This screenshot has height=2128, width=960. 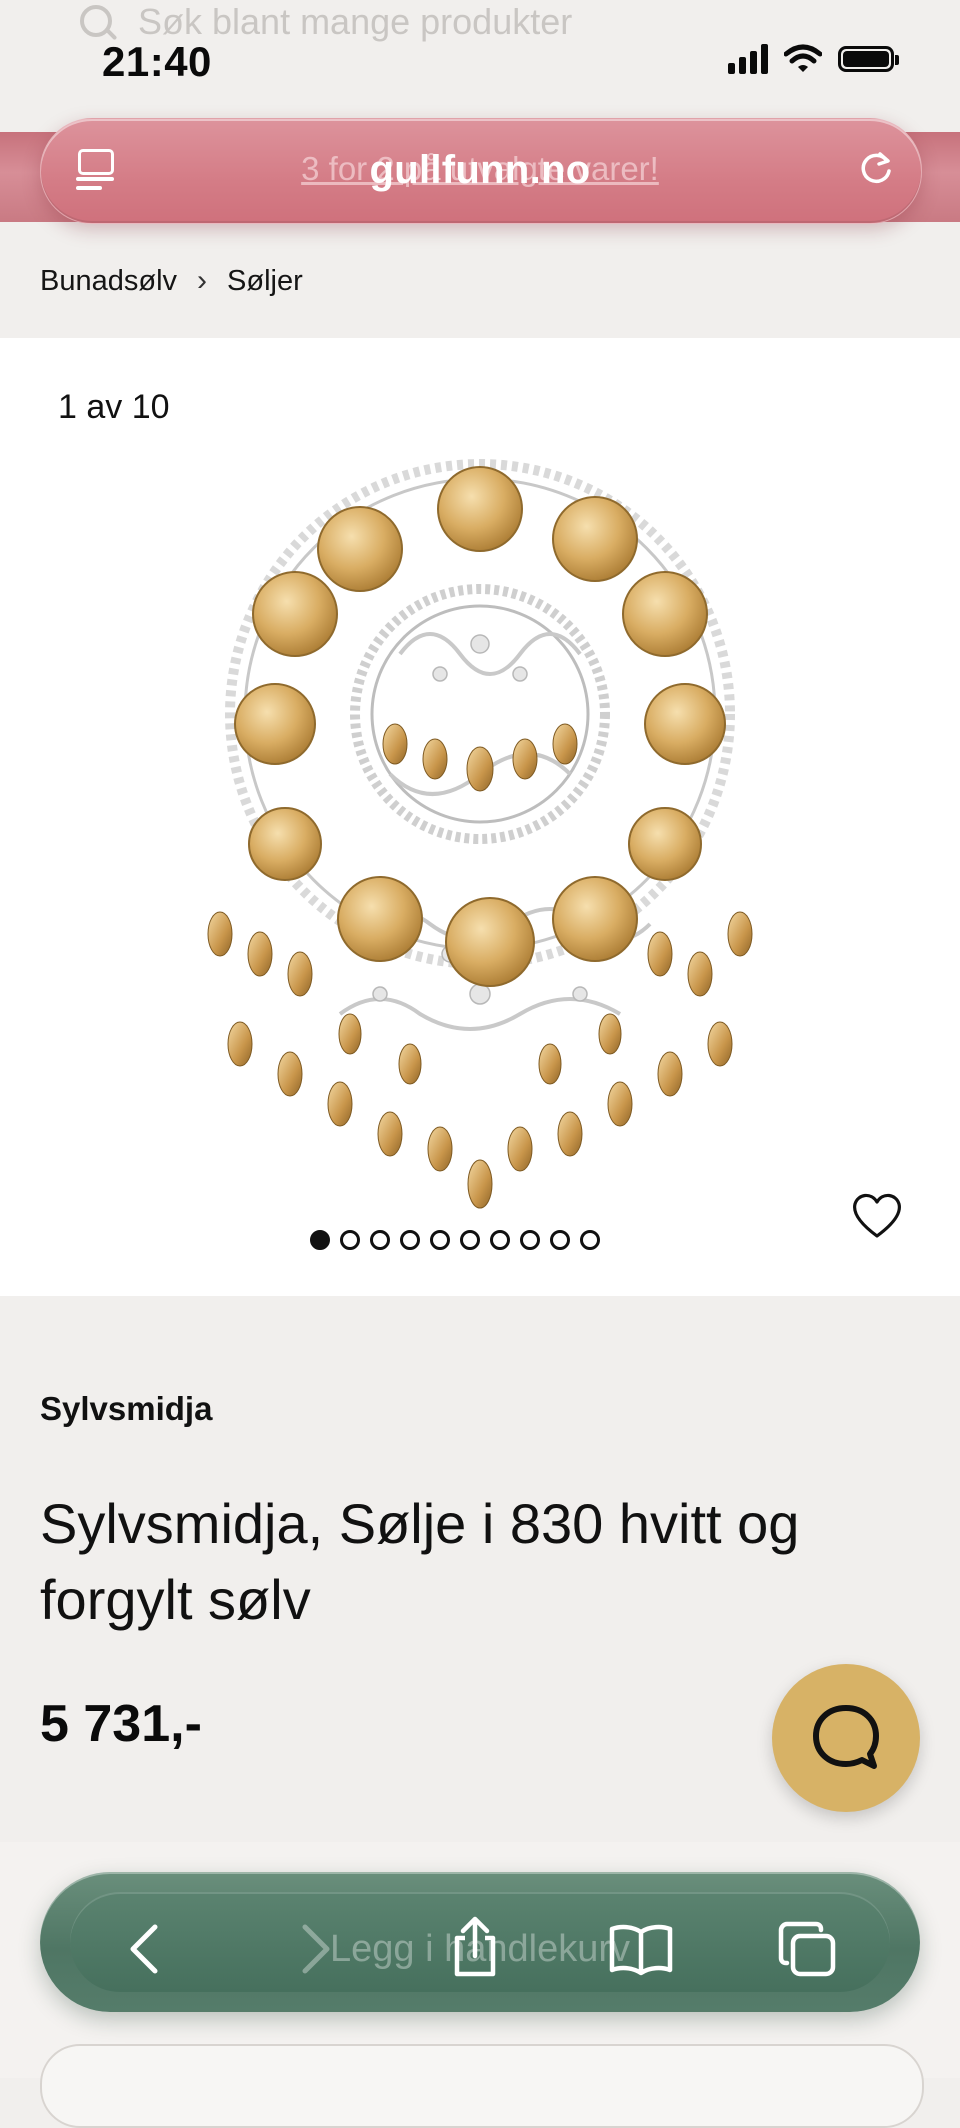 What do you see at coordinates (355, 21) in the screenshot?
I see `search-placeholder: Søk blant mange produkter` at bounding box center [355, 21].